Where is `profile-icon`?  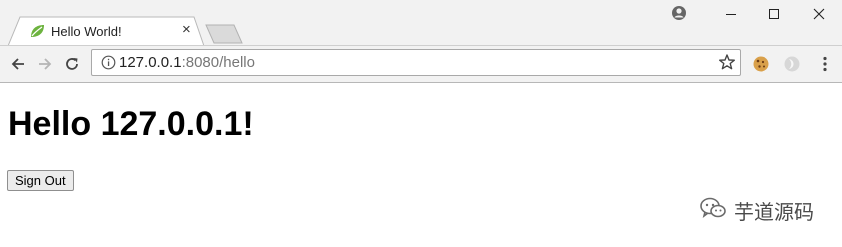 profile-icon is located at coordinates (679, 13).